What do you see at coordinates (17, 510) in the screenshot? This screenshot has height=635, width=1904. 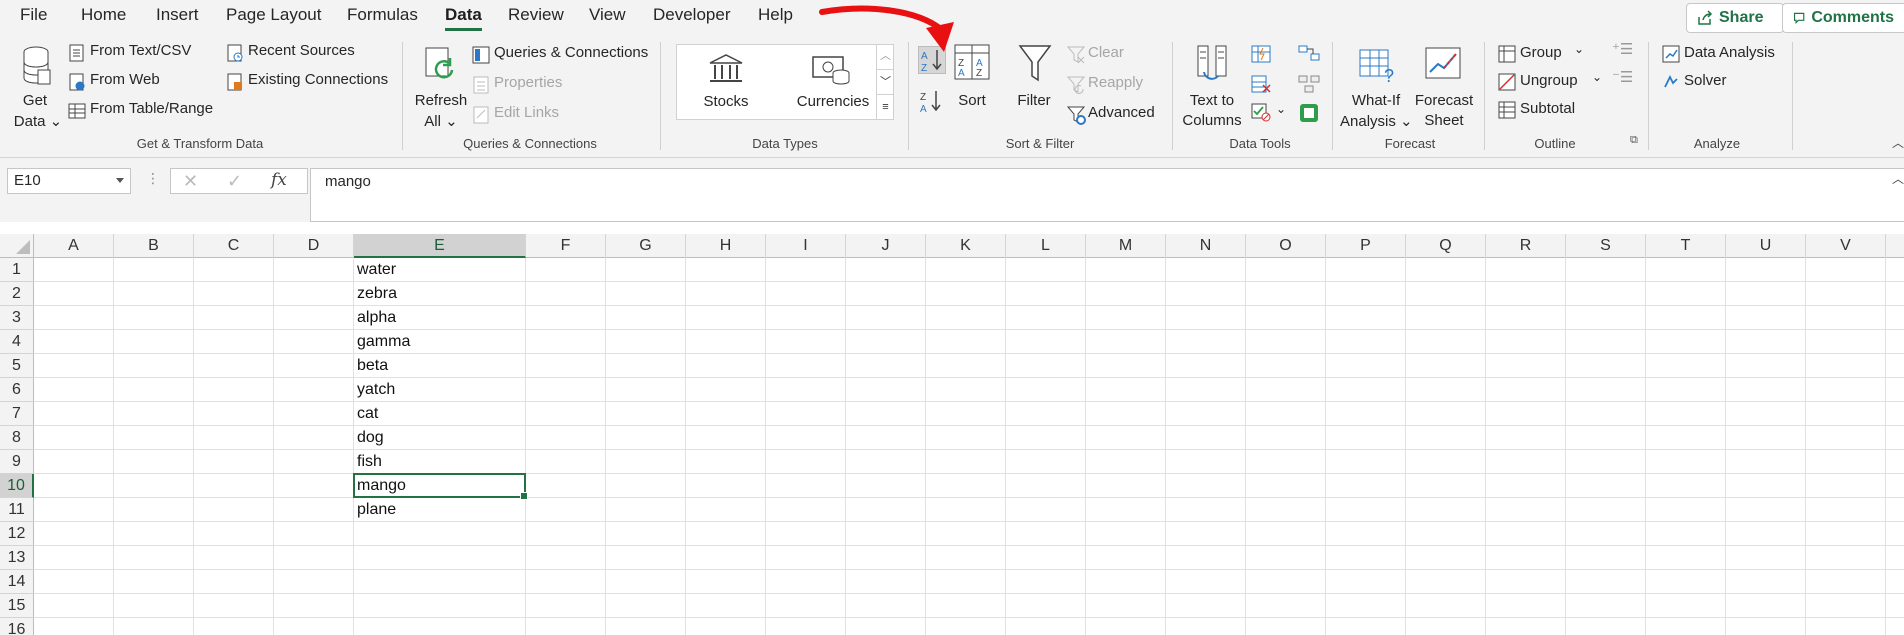 I see `row-header-11: 11` at bounding box center [17, 510].